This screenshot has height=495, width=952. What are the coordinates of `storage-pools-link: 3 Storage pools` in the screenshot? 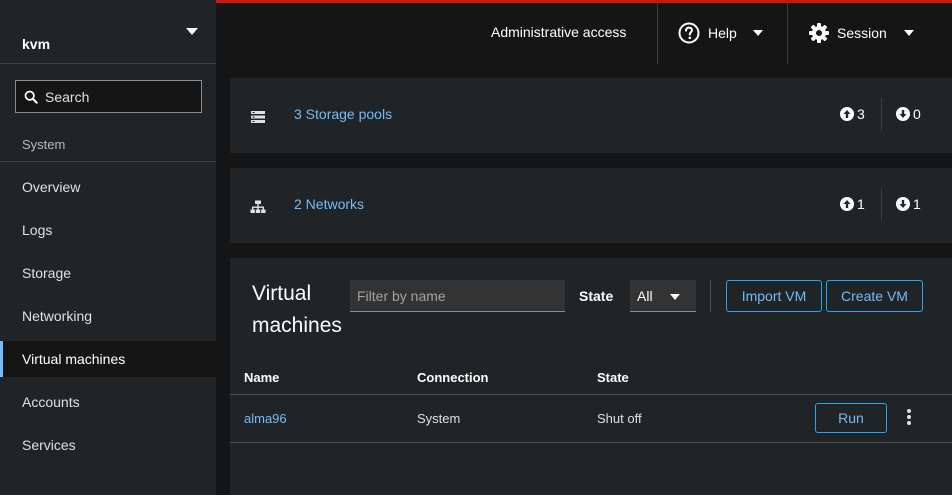 It's located at (343, 114).